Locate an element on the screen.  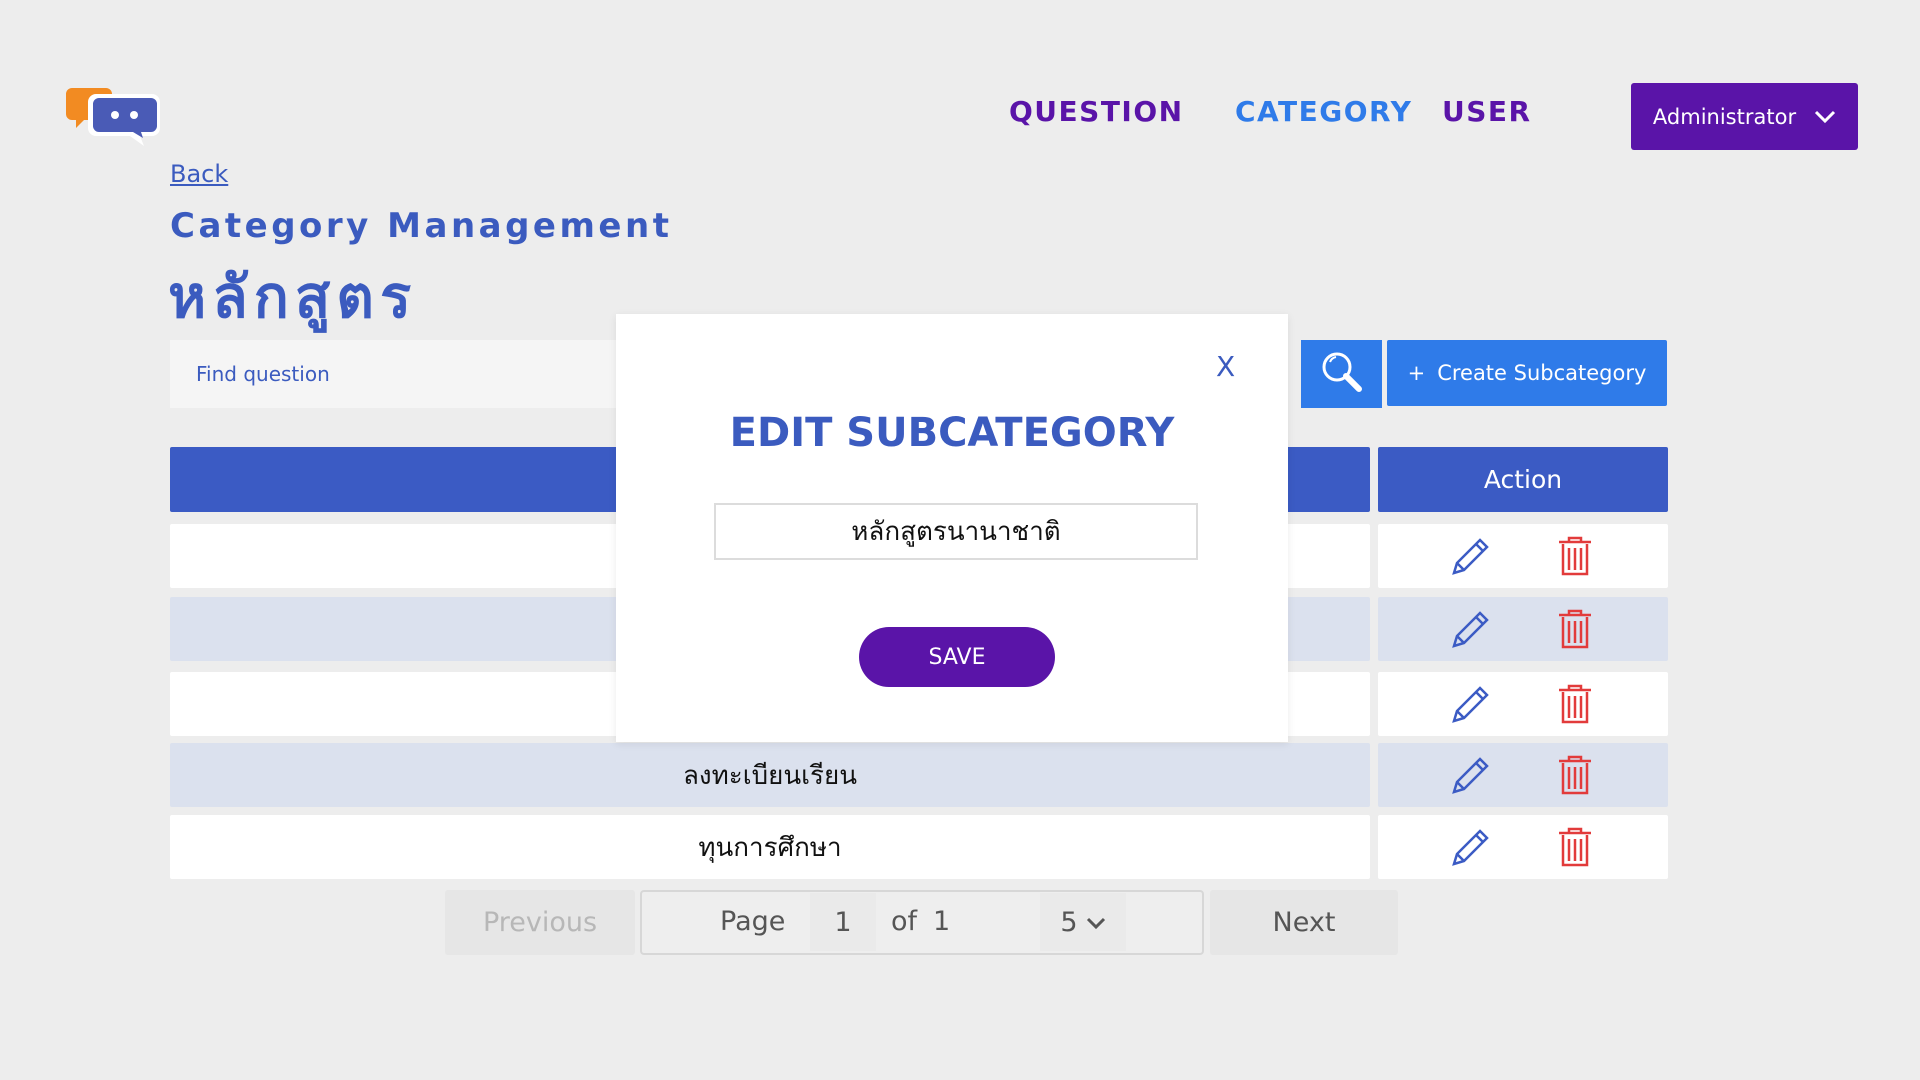
create-subcategory-button: + Create Subcategory is located at coordinates (1527, 373).